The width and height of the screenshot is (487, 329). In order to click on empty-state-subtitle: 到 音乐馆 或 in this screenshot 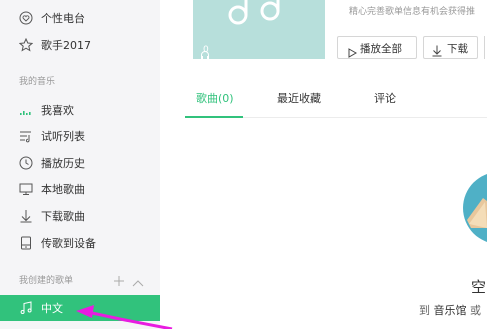, I will do `click(450, 310)`.